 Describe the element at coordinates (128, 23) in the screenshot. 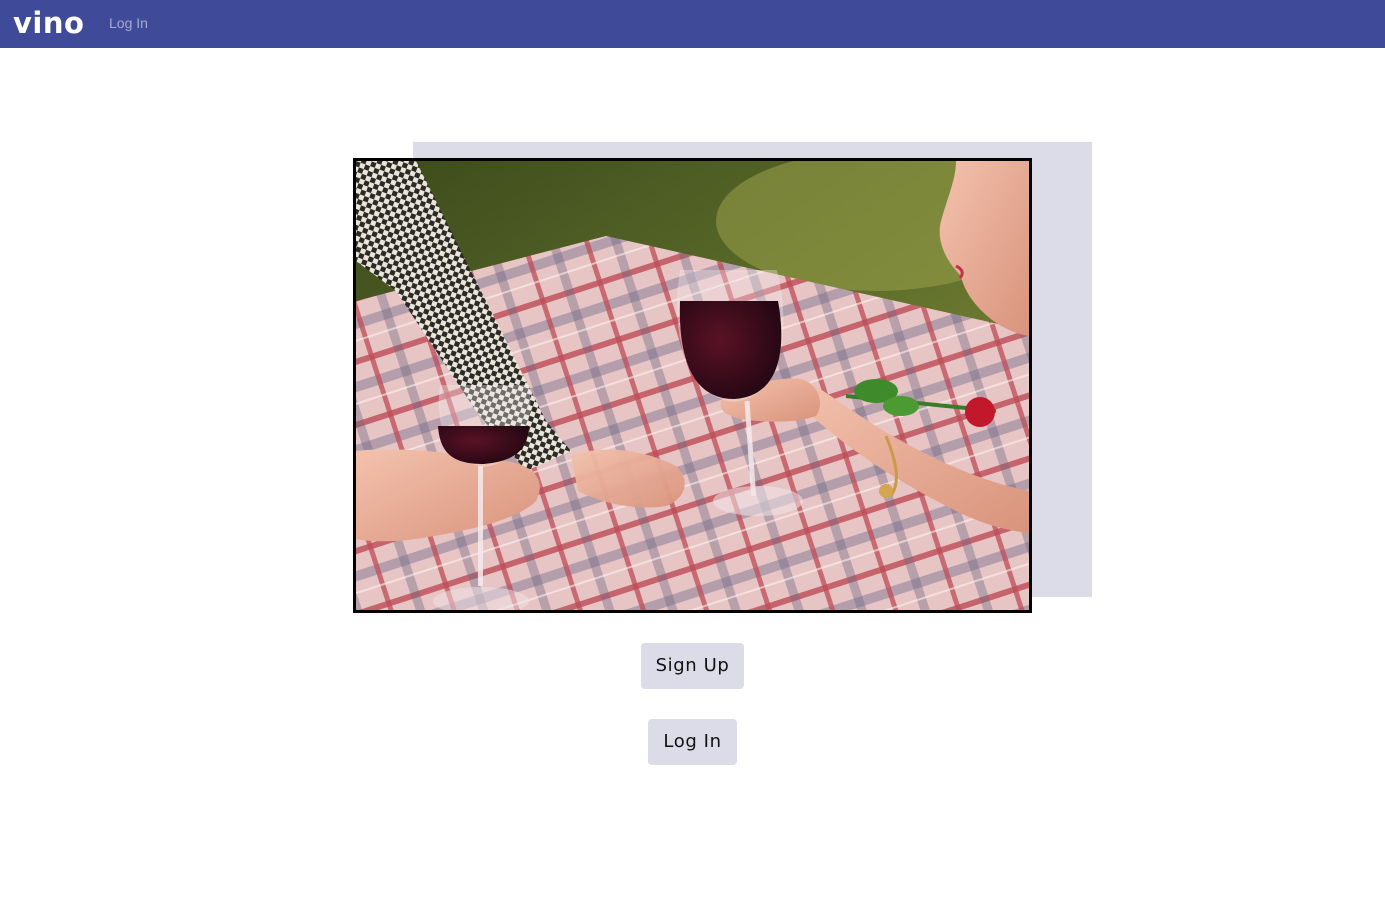

I see `nav-login-link: Log In` at that location.